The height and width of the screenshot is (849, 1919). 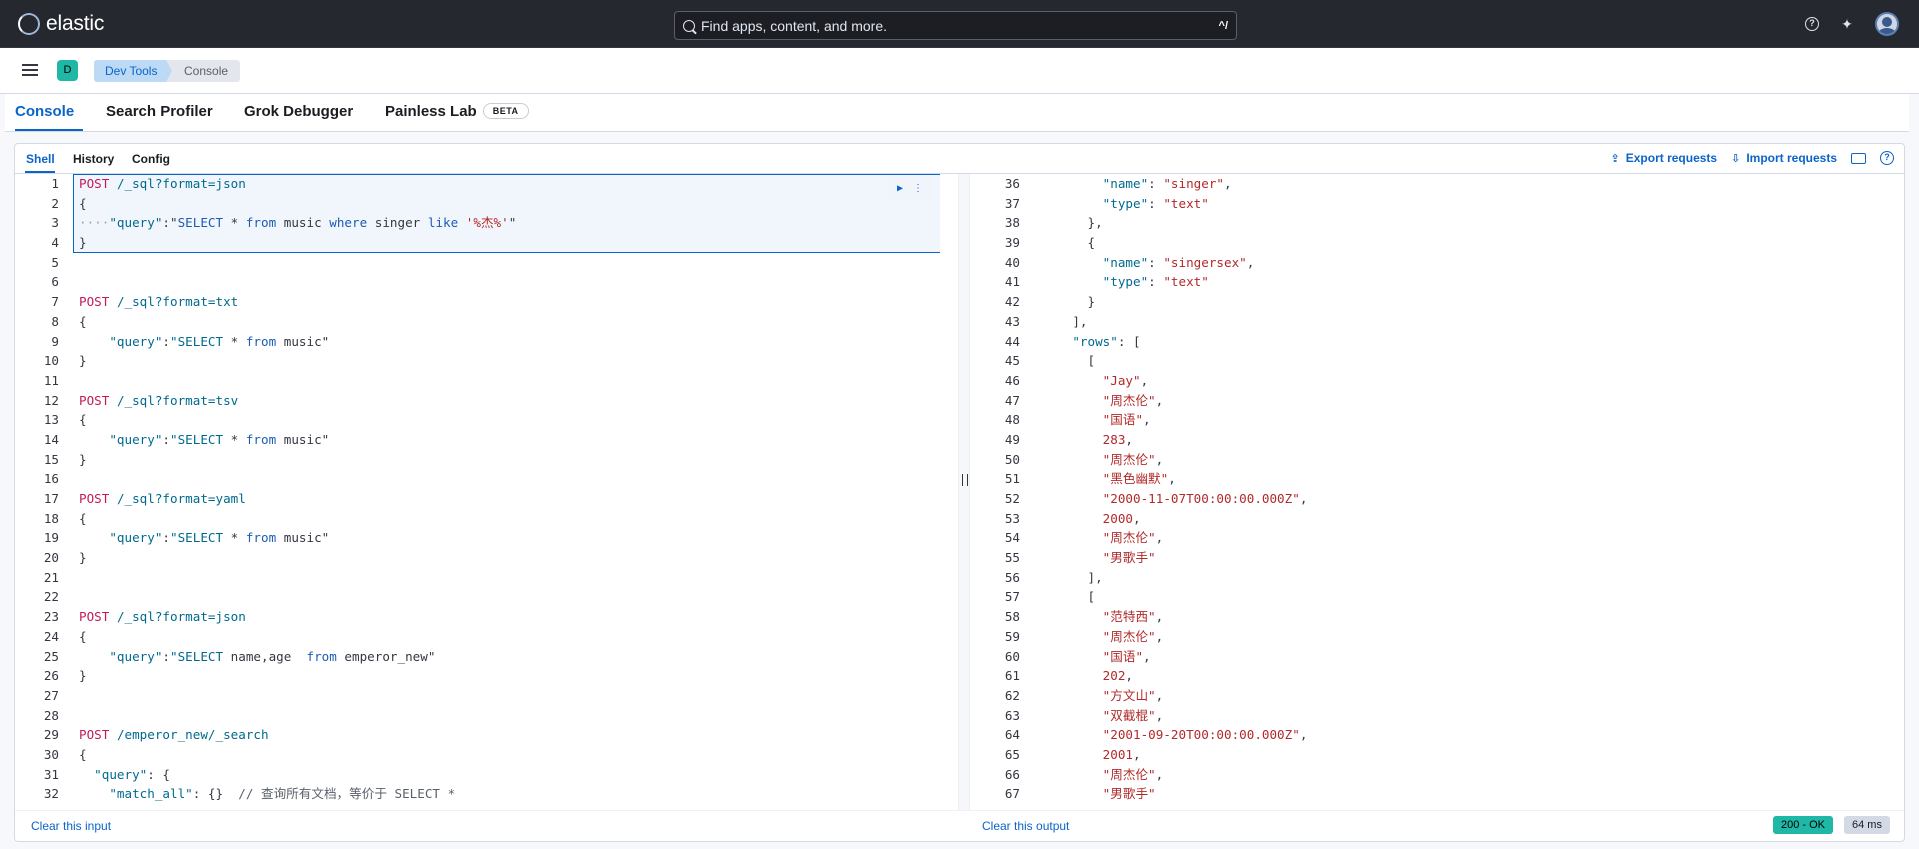 I want to click on response-time-badge: 64 ms, so click(x=1867, y=825).